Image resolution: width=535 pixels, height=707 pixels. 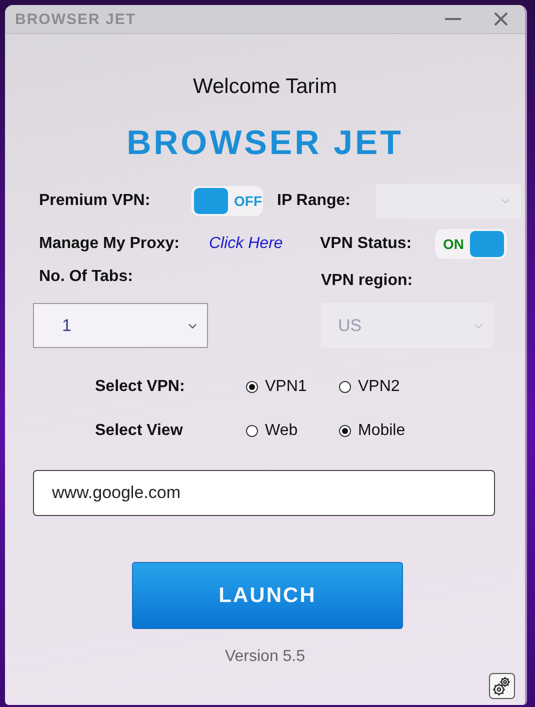 I want to click on version-text: Version 5.5, so click(x=265, y=657).